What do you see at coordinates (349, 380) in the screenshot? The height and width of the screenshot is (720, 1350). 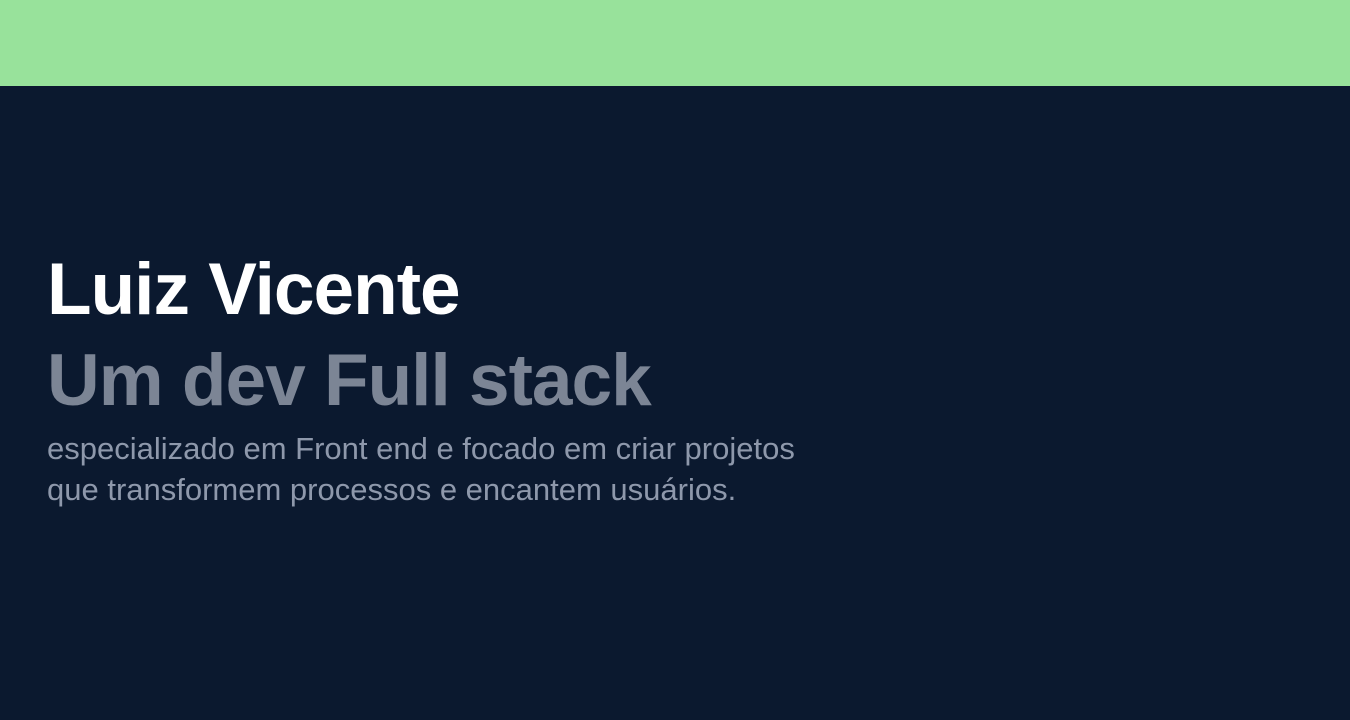 I see `hero-role: Um dev Full stack` at bounding box center [349, 380].